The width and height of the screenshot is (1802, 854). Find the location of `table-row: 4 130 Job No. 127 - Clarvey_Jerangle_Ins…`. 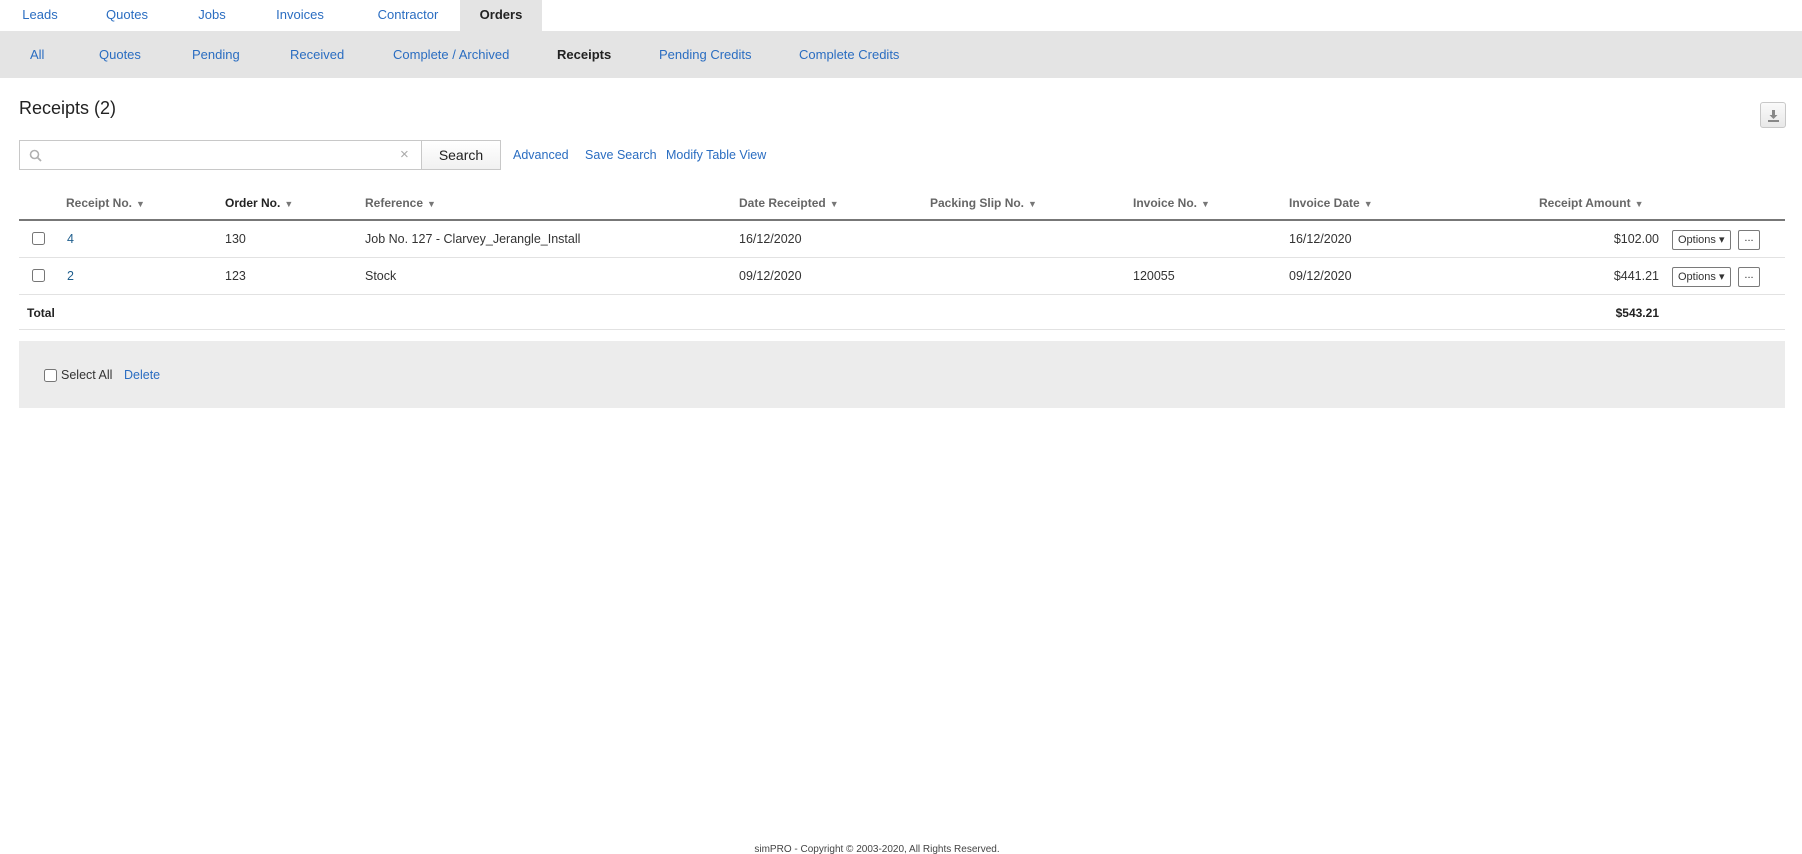

table-row: 4 130 Job No. 127 - Clarvey_Jerangle_Ins… is located at coordinates (902, 239).